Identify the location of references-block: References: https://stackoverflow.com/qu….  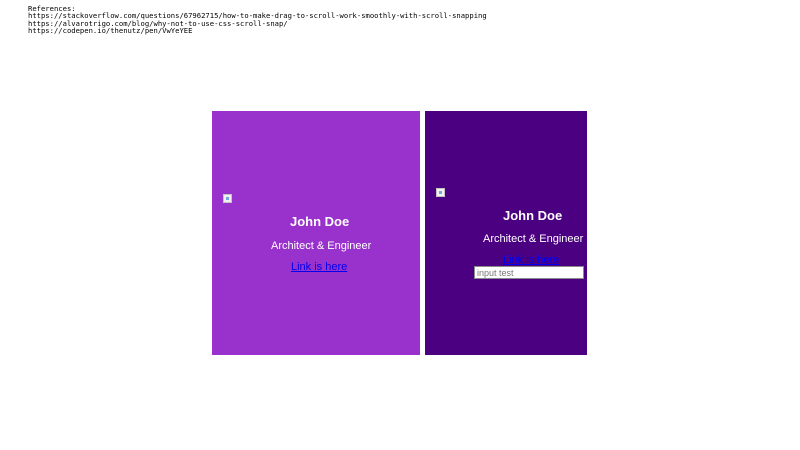
(257, 20).